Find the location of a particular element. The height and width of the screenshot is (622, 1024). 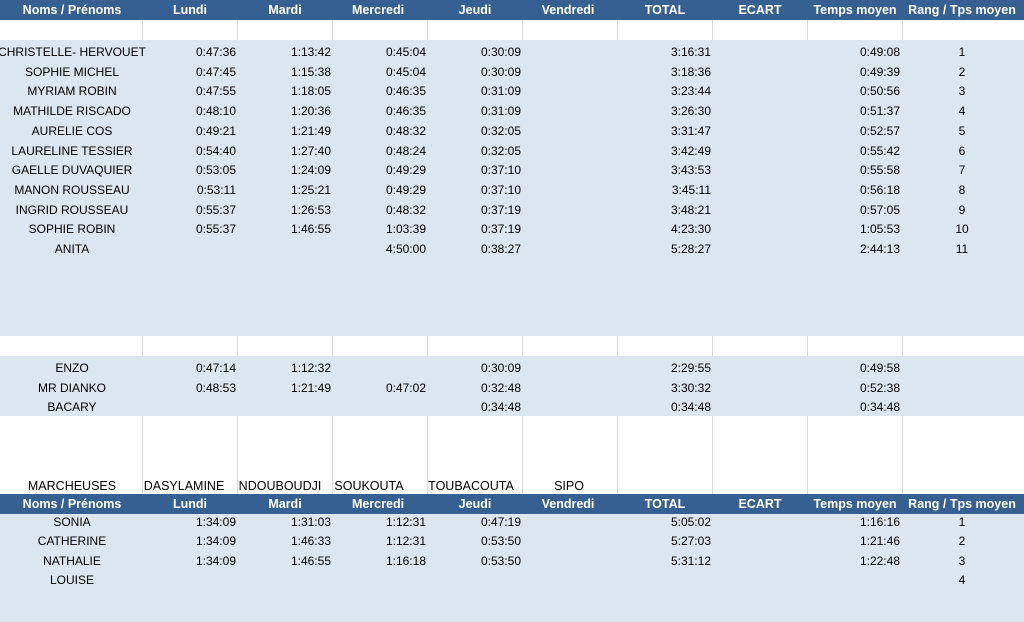

cell-rang: 4 is located at coordinates (962, 111).